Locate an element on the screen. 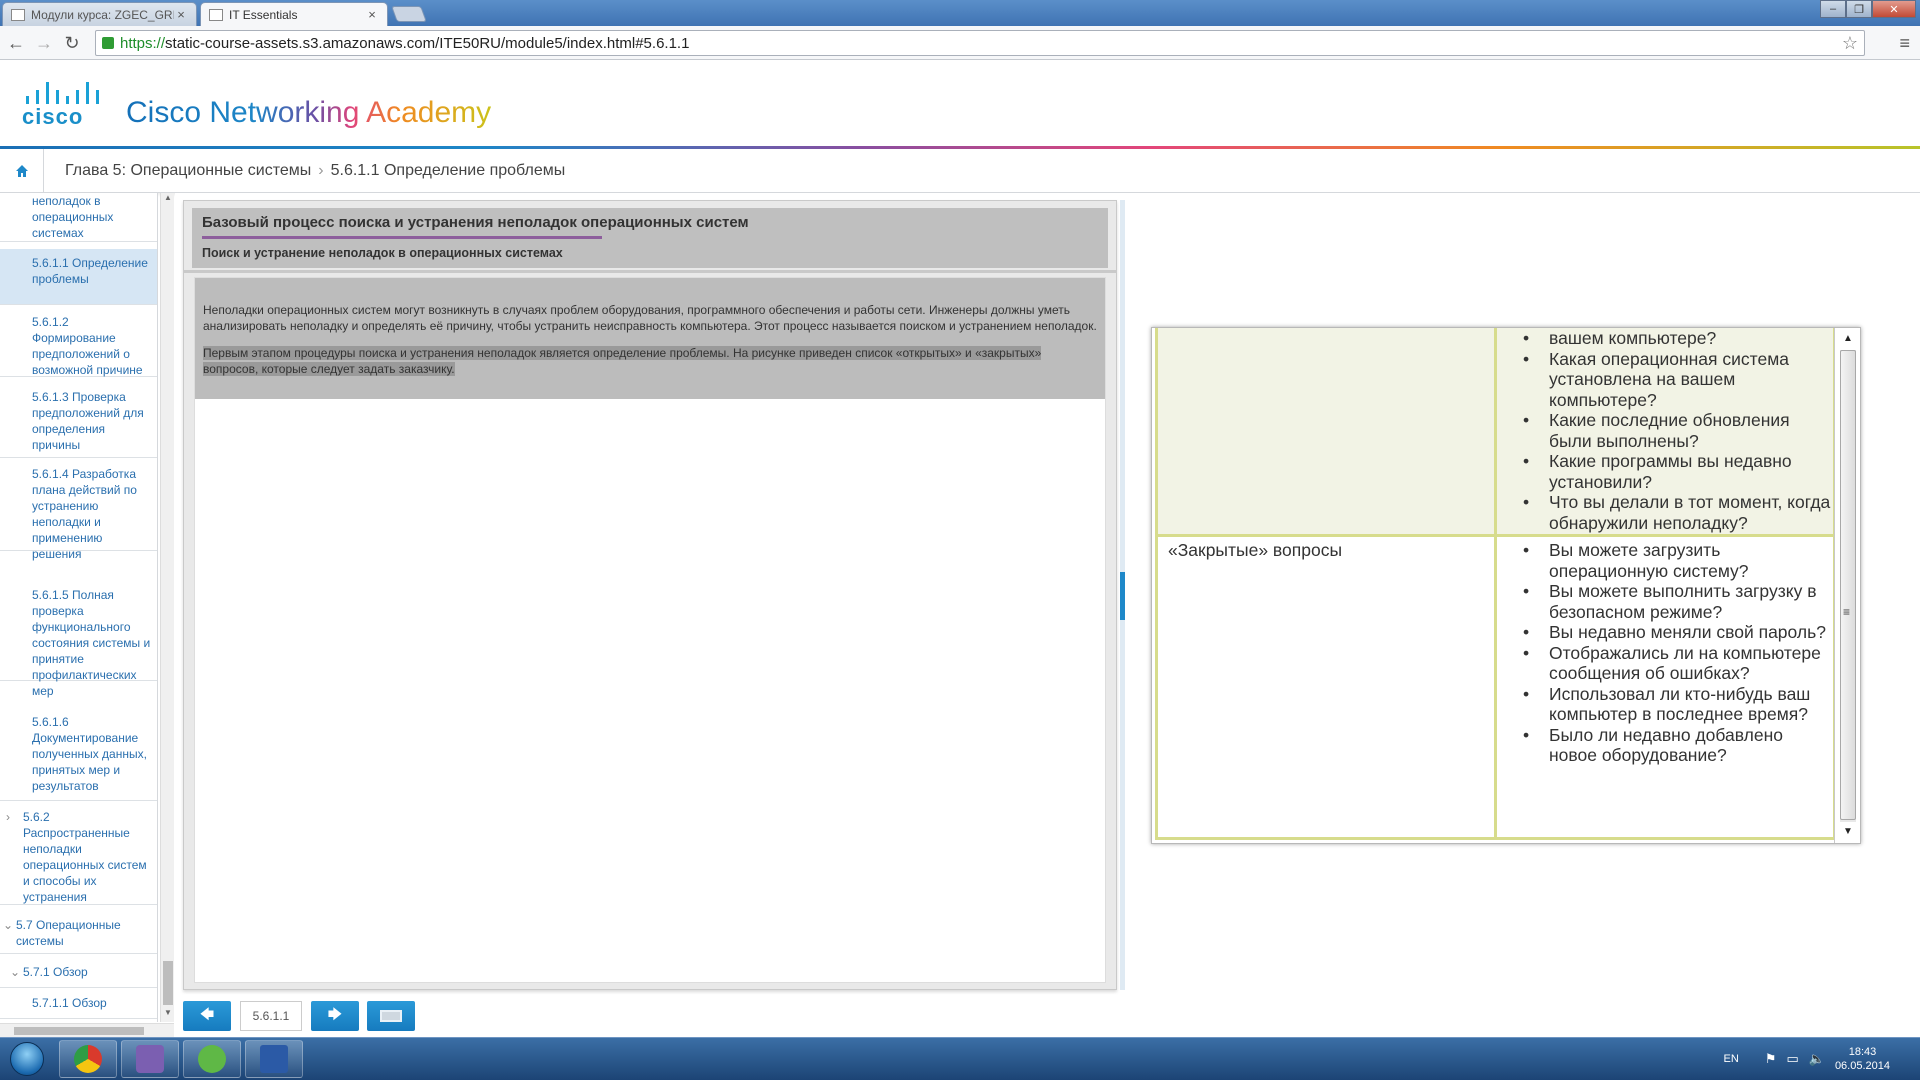 The image size is (1920, 1080). maximize-button: ❐ is located at coordinates (1859, 9).